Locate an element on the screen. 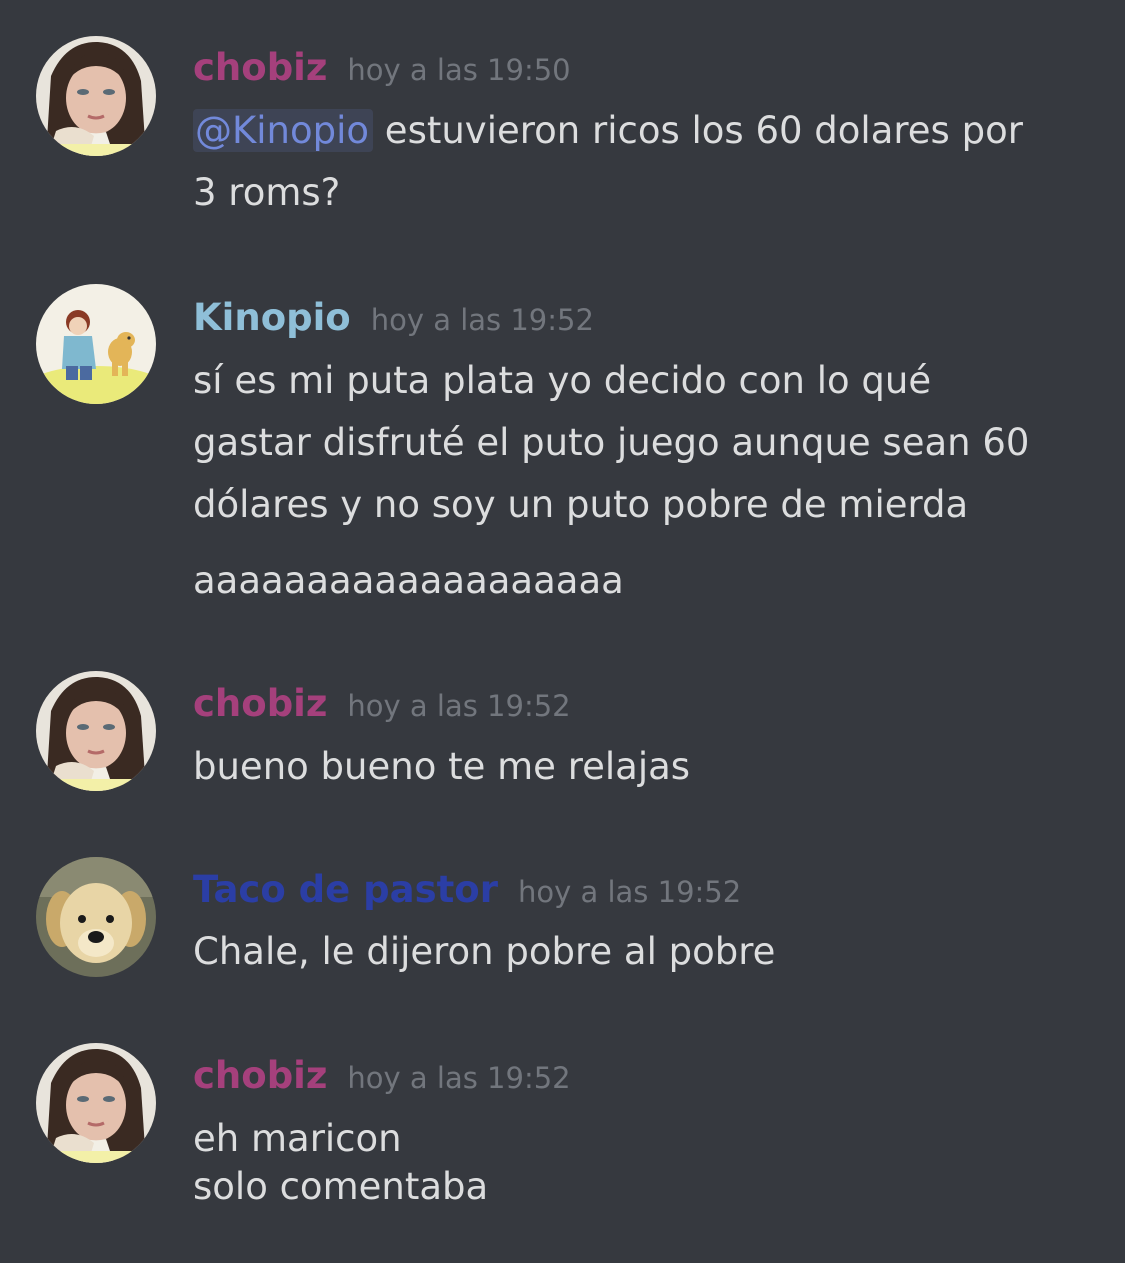  message-text: aaaaaaaaaaaaaaaaaaa is located at coordinates (408, 580).